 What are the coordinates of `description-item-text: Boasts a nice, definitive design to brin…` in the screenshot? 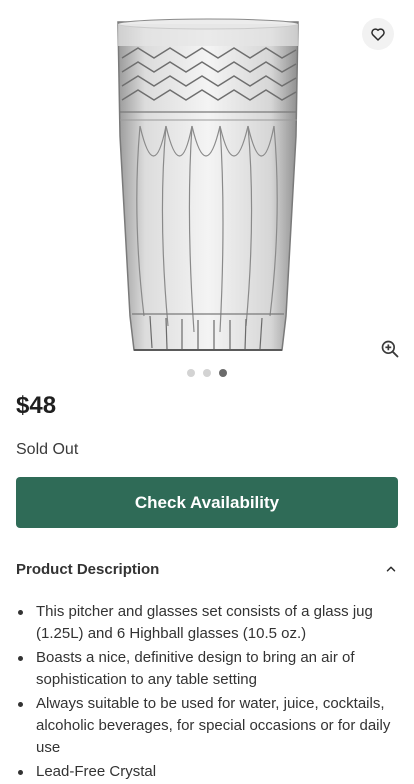 It's located at (195, 668).